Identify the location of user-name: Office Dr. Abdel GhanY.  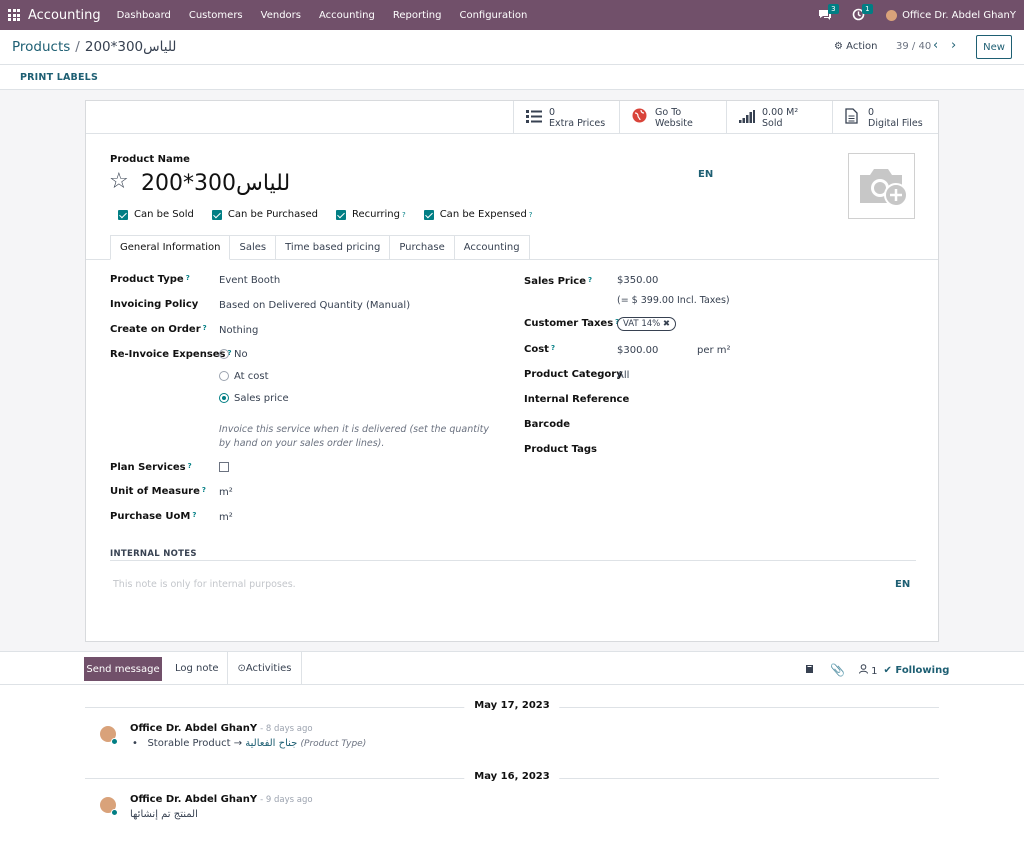
(959, 15).